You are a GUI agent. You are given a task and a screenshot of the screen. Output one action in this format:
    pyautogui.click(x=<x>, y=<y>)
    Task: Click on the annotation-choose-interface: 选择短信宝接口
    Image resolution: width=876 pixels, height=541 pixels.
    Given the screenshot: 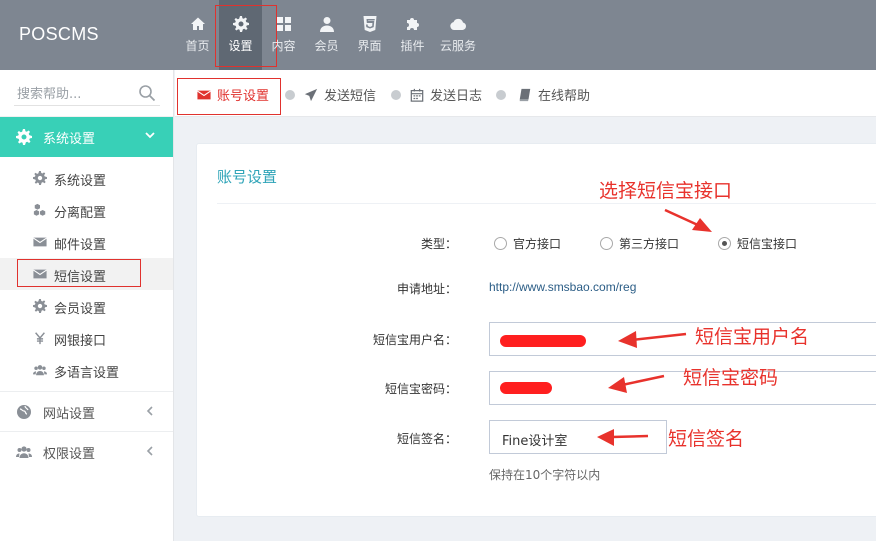 What is the action you would take?
    pyautogui.click(x=666, y=191)
    